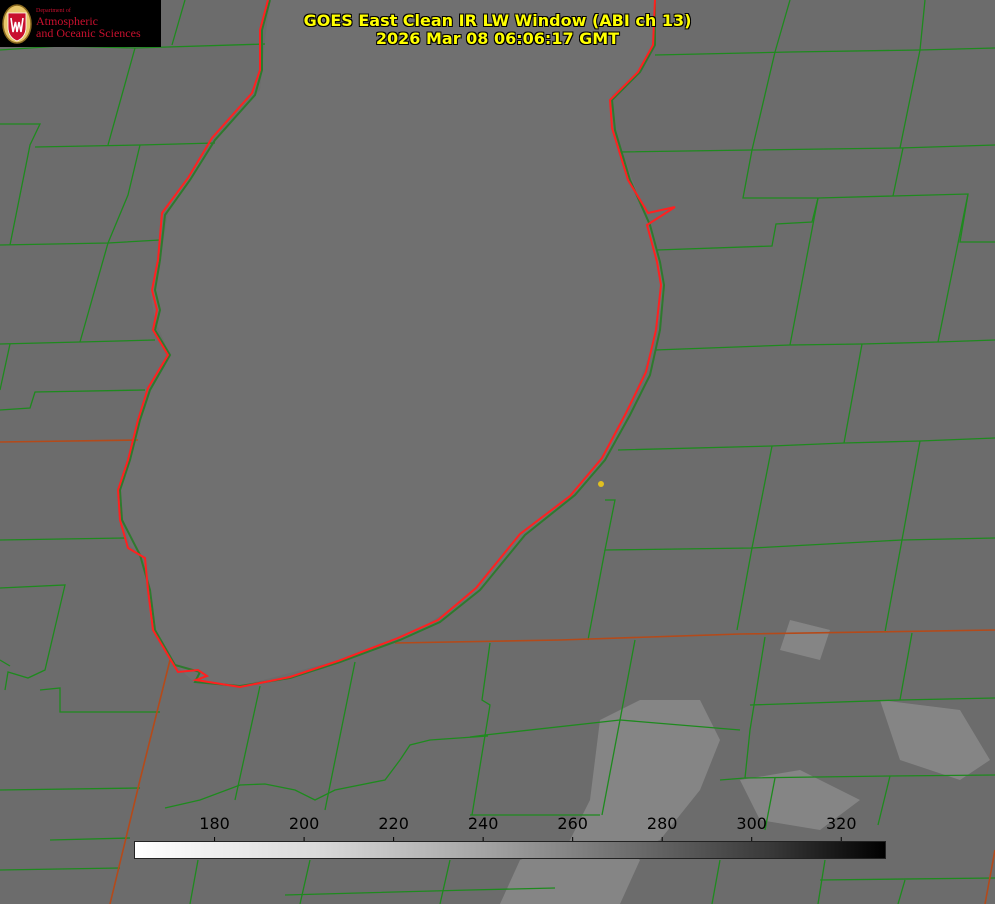 The image size is (995, 904). What do you see at coordinates (662, 823) in the screenshot?
I see `colorbar-tick-label: 280` at bounding box center [662, 823].